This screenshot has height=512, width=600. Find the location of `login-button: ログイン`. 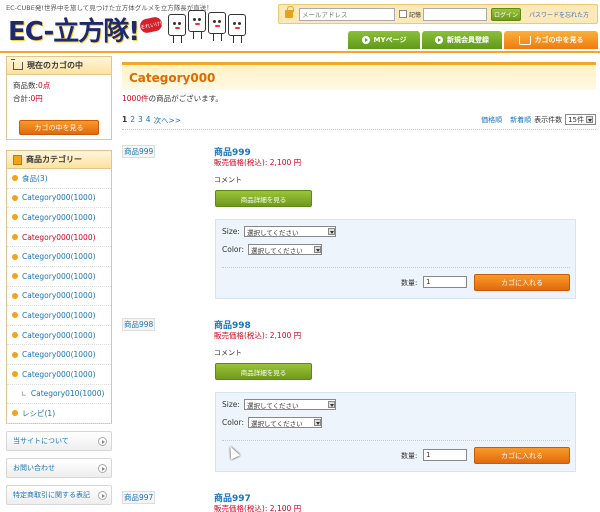

login-button: ログイン is located at coordinates (506, 14).